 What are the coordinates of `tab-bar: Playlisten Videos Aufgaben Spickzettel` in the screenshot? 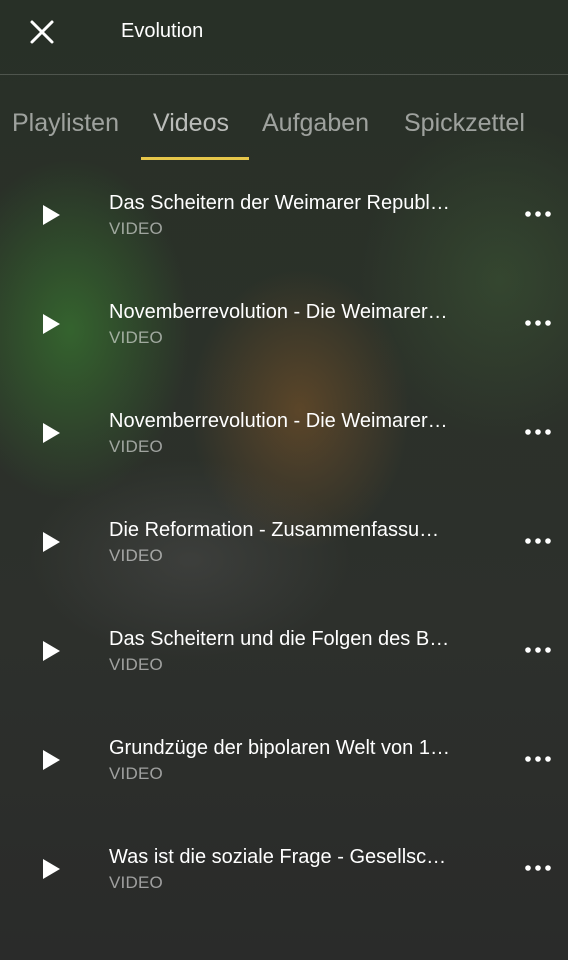 It's located at (284, 128).